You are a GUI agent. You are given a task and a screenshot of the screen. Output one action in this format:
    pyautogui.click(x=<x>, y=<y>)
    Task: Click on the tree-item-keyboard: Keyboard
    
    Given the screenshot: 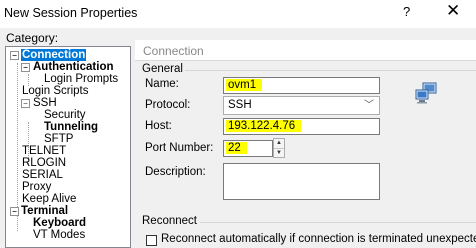 What is the action you would take?
    pyautogui.click(x=59, y=223)
    